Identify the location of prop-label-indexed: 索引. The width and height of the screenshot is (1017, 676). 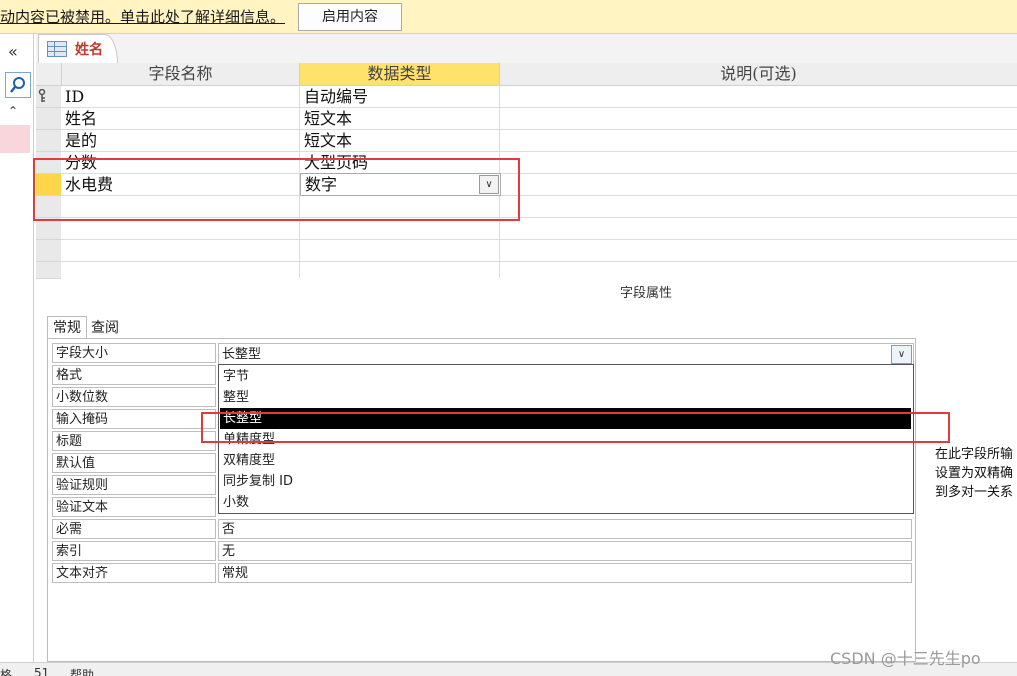
(134, 551).